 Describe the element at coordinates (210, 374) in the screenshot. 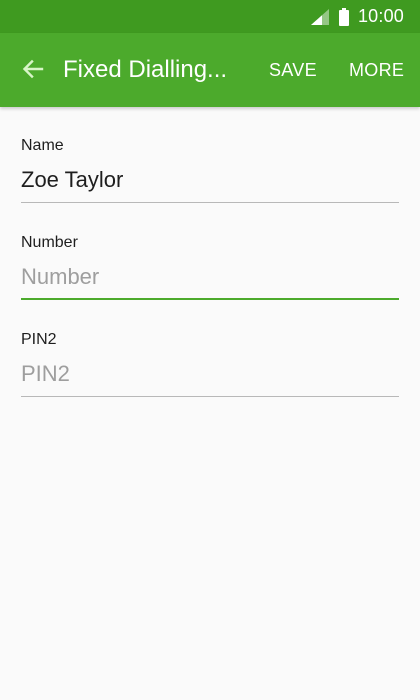

I see `pin2-input` at that location.